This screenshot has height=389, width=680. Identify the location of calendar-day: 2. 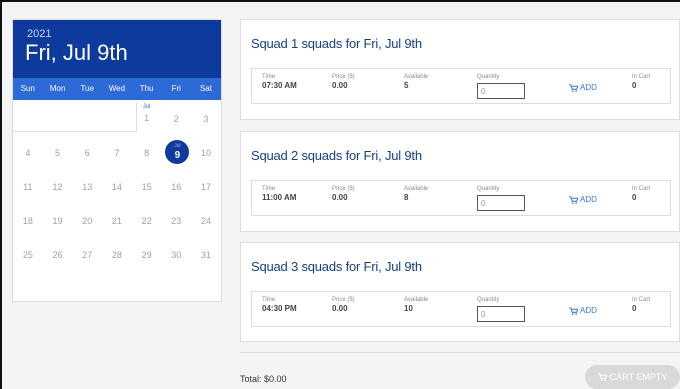
(176, 119).